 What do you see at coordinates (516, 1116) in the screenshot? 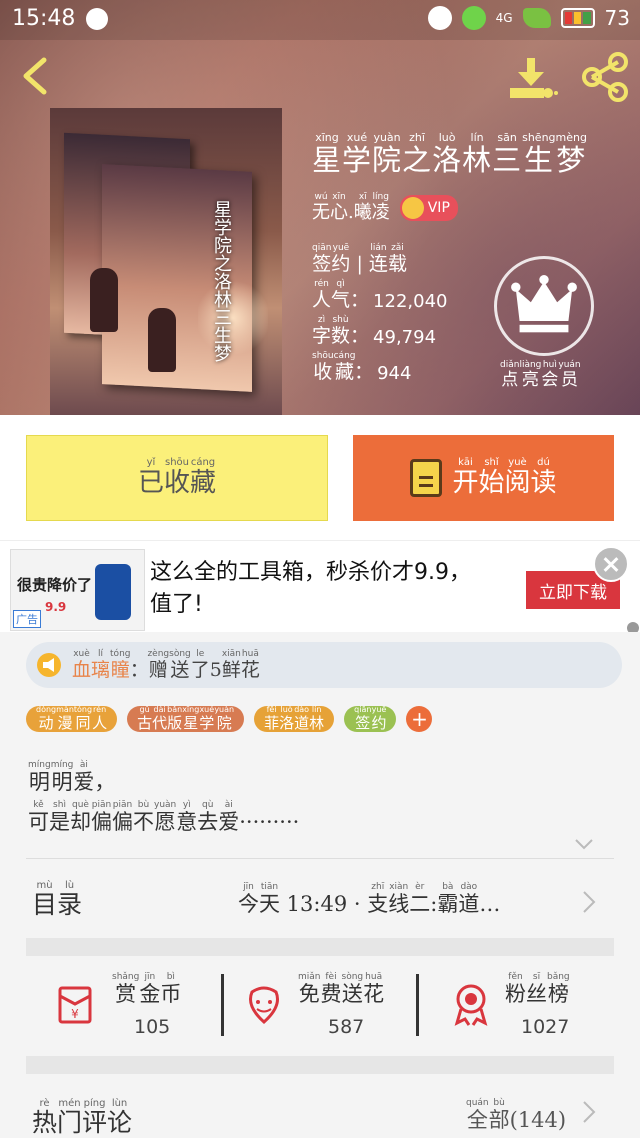
I see `all-comments-link: 全quán部bù(144)` at bounding box center [516, 1116].